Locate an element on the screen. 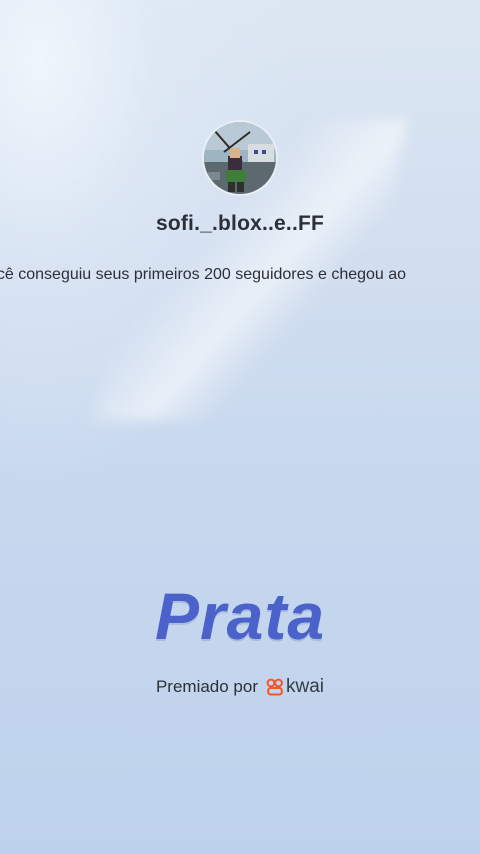 The image size is (480, 854). avatar-image is located at coordinates (240, 158).